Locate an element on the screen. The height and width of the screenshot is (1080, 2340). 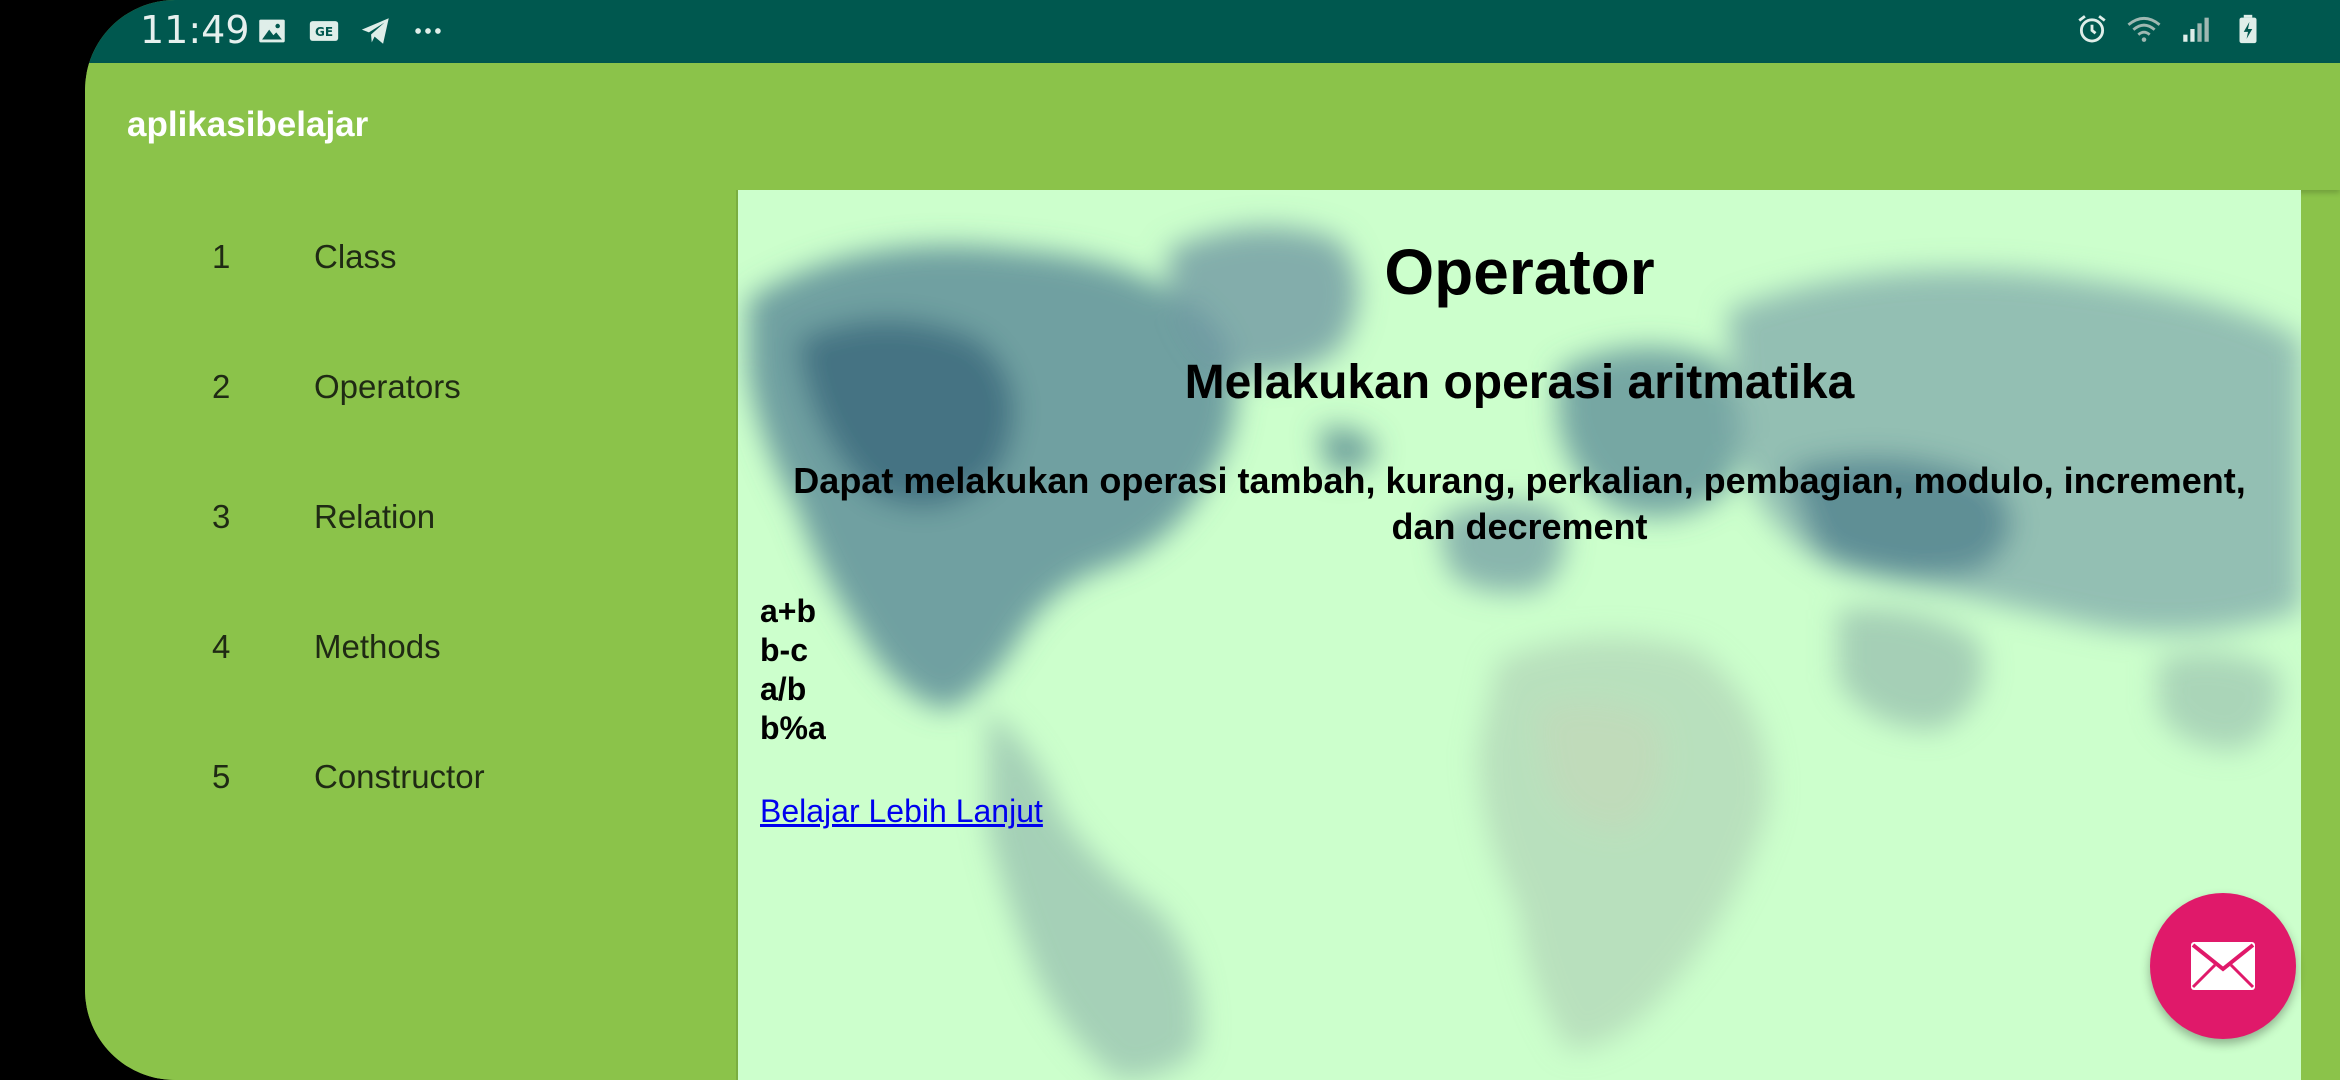
example-item: a+b is located at coordinates (788, 611).